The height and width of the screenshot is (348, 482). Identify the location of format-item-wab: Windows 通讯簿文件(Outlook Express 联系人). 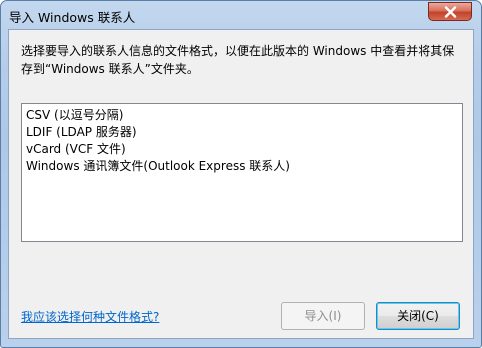
(158, 166).